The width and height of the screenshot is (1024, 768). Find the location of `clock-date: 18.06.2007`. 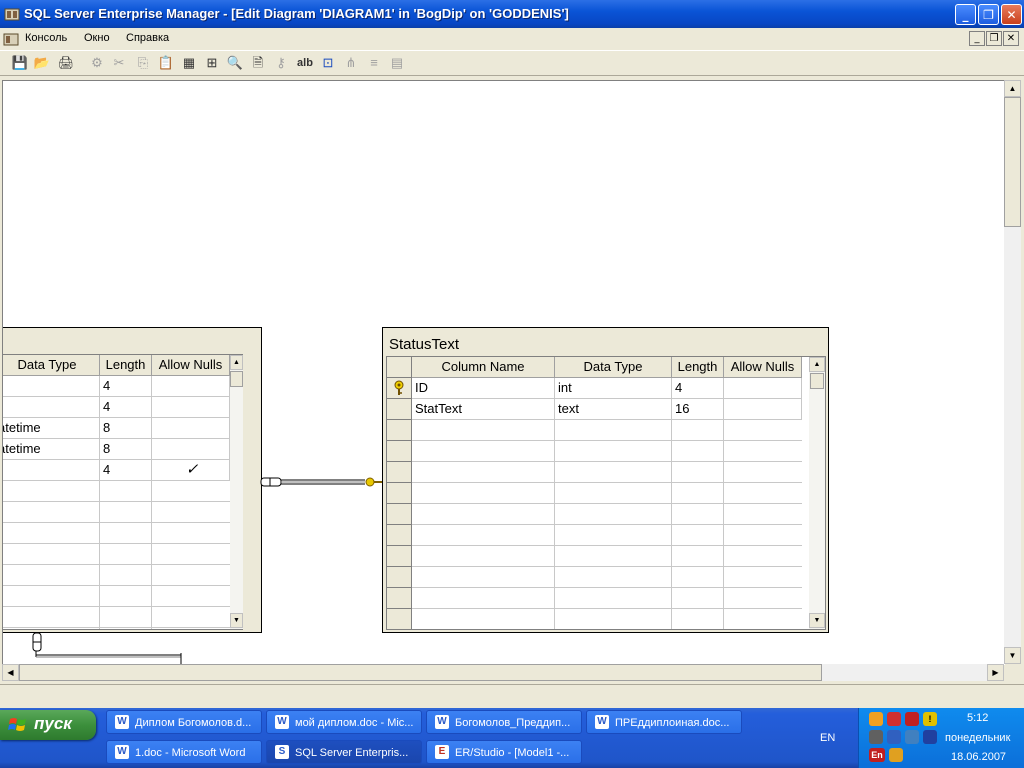

clock-date: 18.06.2007 is located at coordinates (979, 757).